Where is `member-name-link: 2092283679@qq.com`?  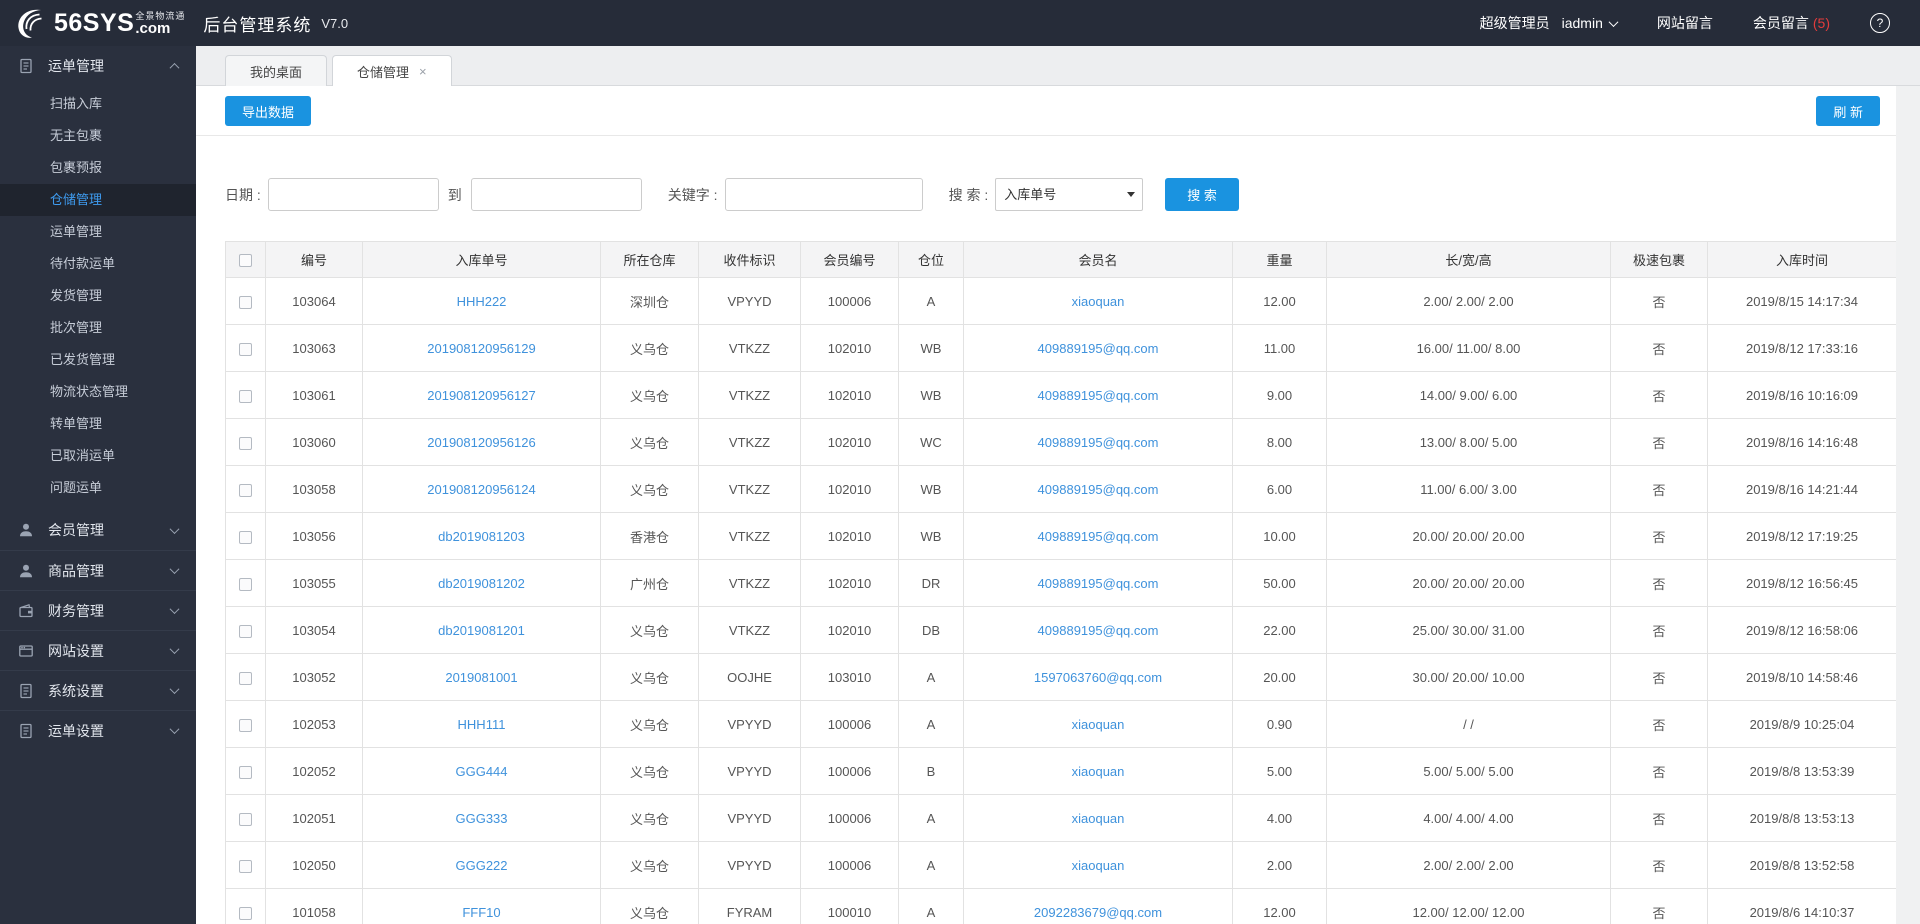
member-name-link: 2092283679@qq.com is located at coordinates (1098, 912).